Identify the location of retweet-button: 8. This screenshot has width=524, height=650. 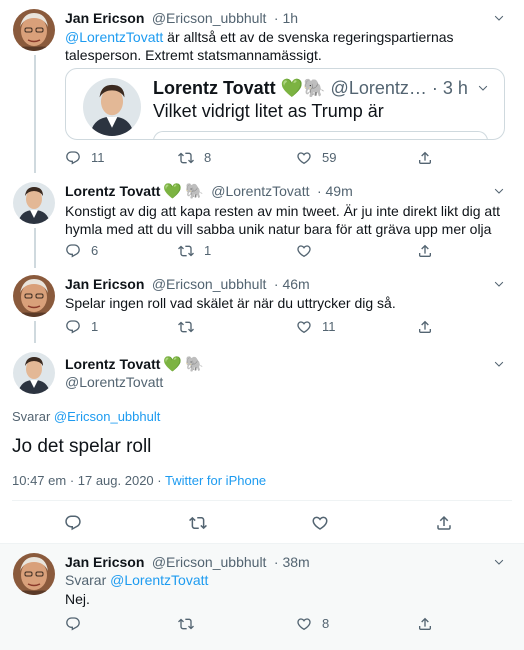
(194, 158).